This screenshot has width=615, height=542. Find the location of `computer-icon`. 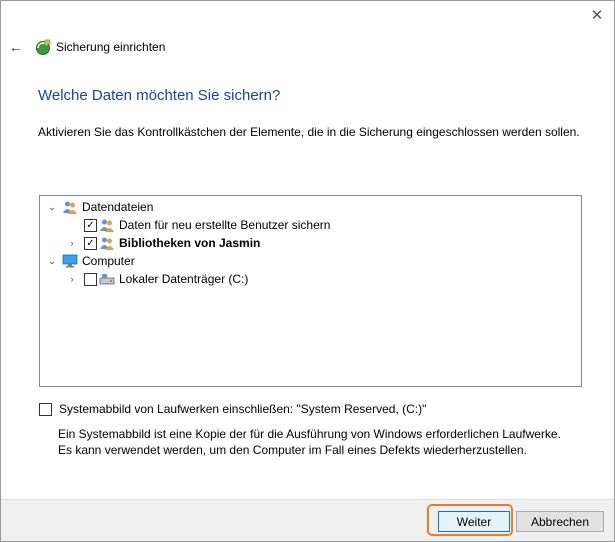

computer-icon is located at coordinates (70, 261).